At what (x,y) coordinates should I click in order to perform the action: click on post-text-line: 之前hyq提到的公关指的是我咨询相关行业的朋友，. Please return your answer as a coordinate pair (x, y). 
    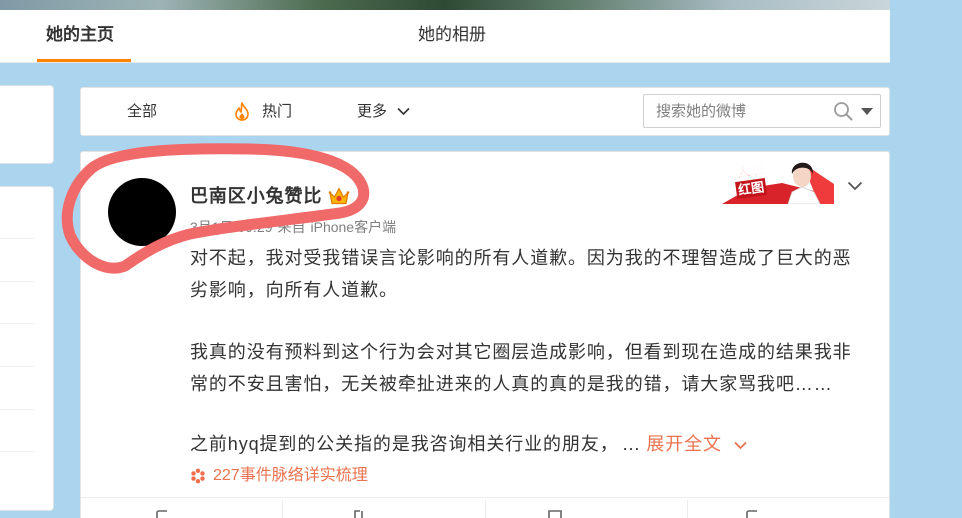
    Looking at the image, I should click on (404, 444).